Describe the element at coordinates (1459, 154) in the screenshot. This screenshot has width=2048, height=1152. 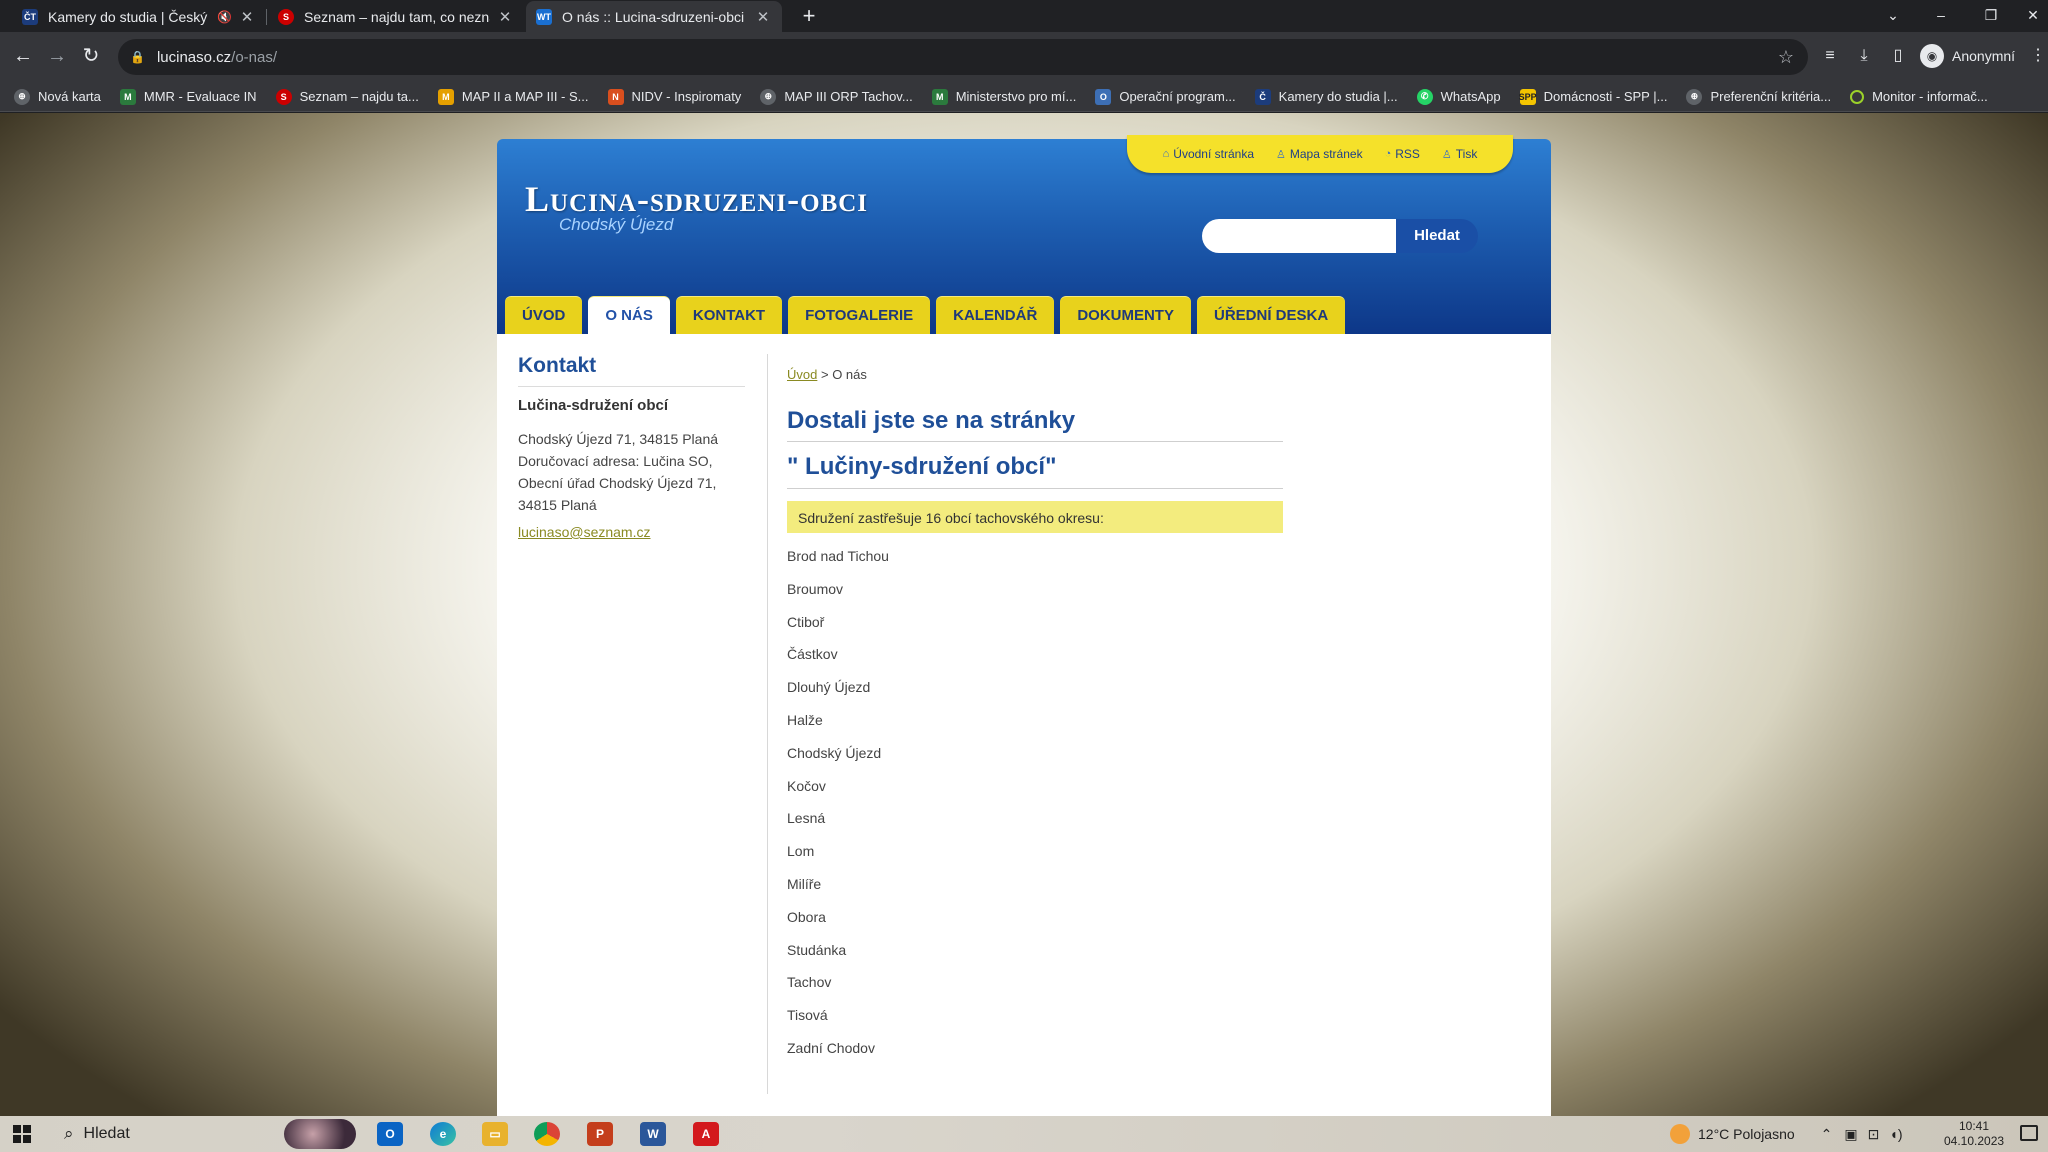
I see `print-link: ♙ Tisk` at that location.